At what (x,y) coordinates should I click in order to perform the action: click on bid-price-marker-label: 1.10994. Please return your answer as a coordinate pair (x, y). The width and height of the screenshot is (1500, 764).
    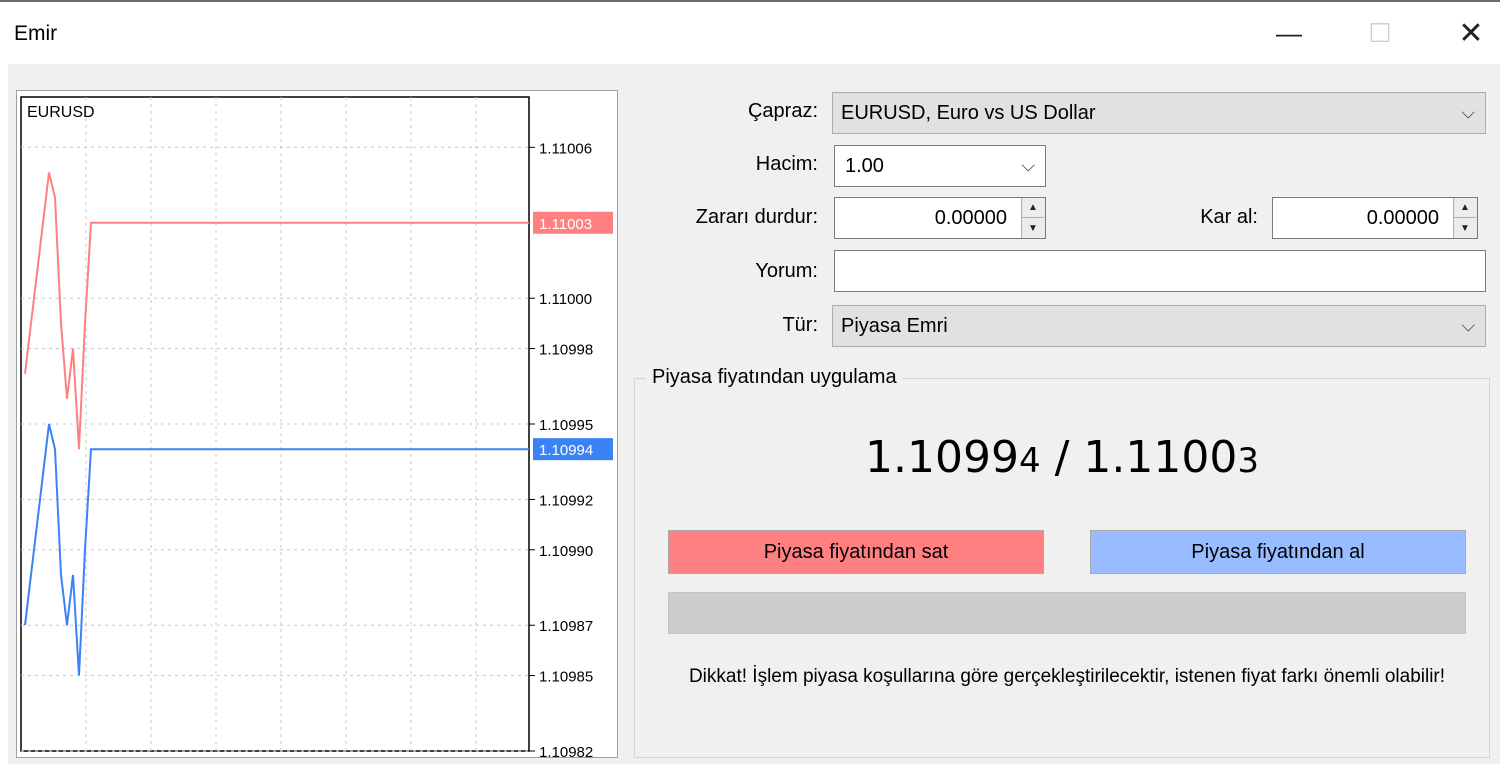
    Looking at the image, I should click on (566, 450).